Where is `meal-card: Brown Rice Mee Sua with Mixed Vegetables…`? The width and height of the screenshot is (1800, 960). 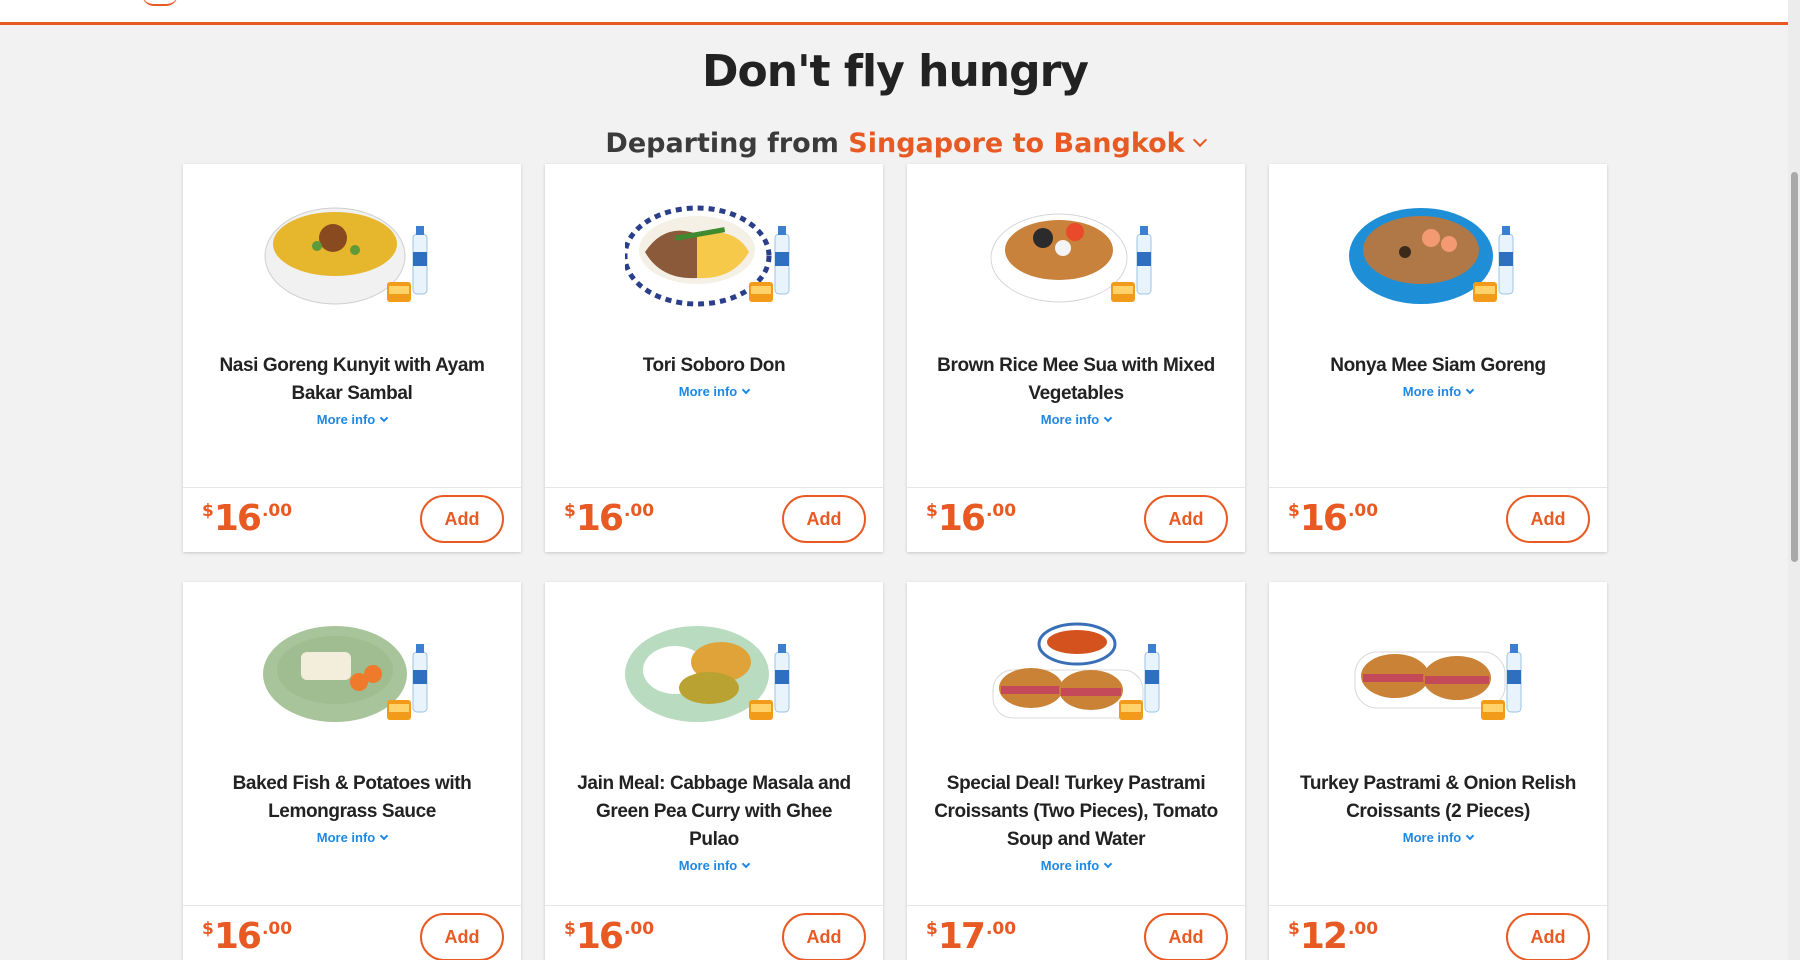 meal-card: Brown Rice Mee Sua with Mixed Vegetables… is located at coordinates (1076, 358).